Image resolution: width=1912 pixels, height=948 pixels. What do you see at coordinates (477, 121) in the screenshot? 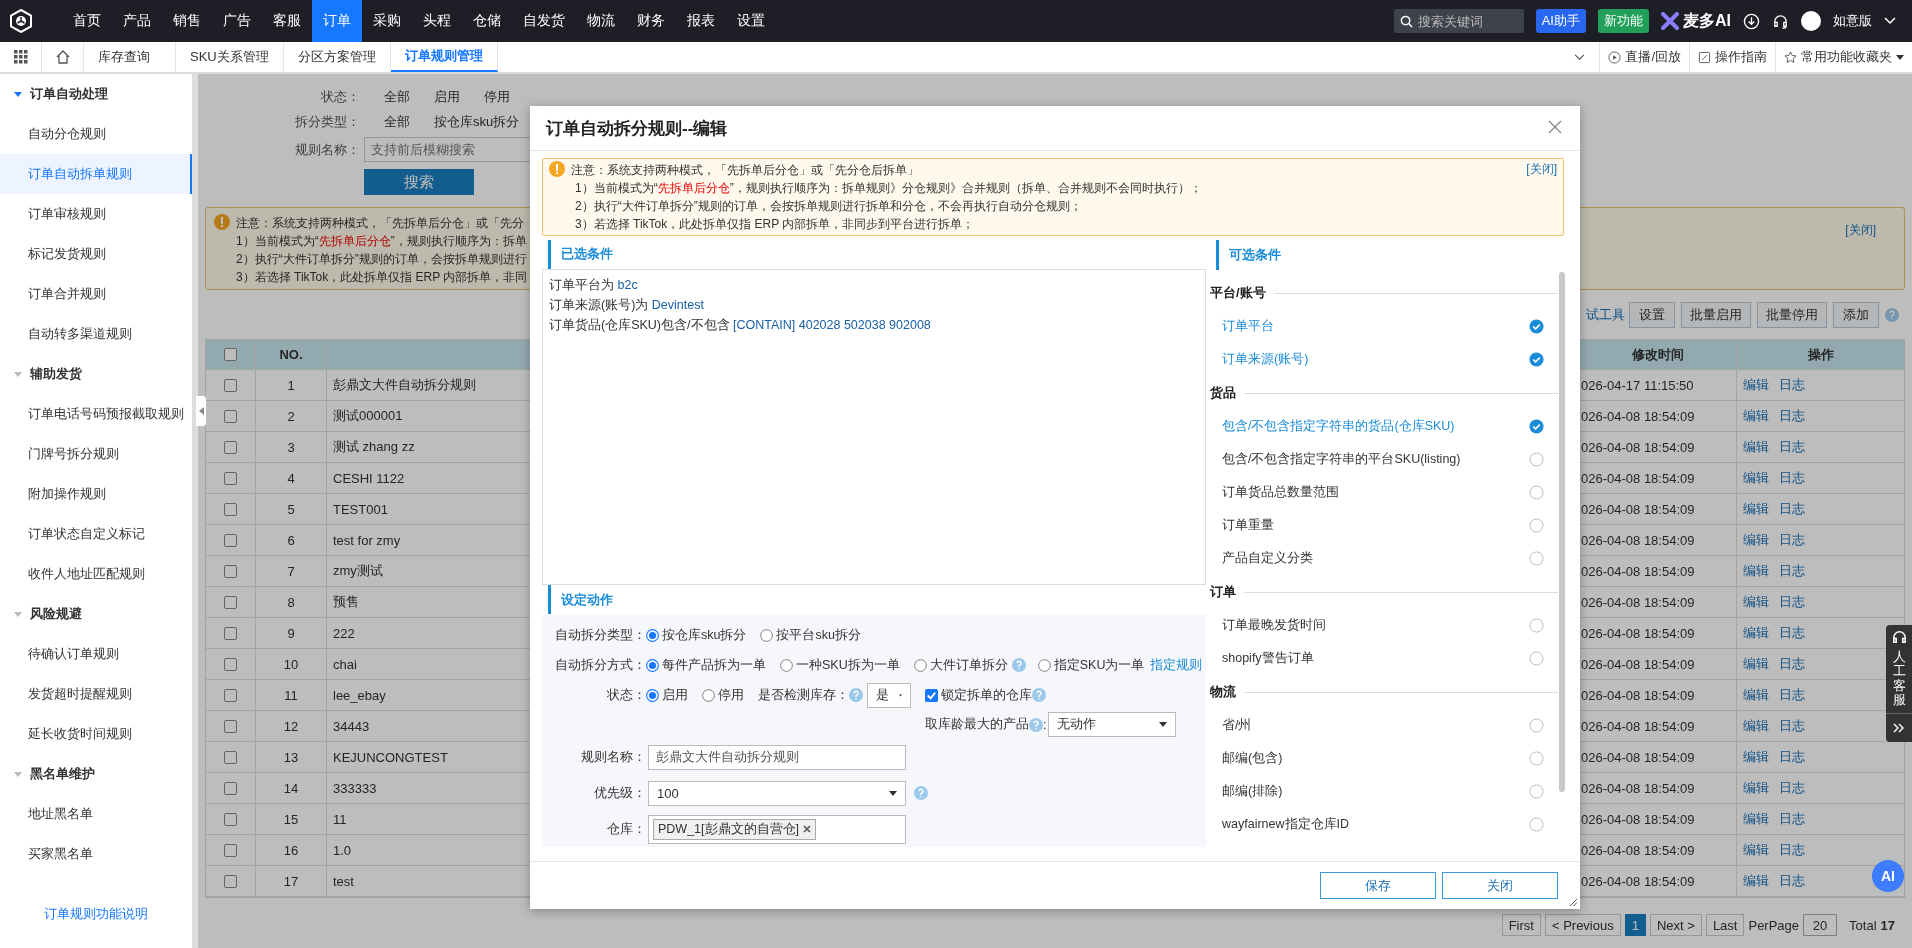
I see `filter-option: 按仓库sku拆分` at bounding box center [477, 121].